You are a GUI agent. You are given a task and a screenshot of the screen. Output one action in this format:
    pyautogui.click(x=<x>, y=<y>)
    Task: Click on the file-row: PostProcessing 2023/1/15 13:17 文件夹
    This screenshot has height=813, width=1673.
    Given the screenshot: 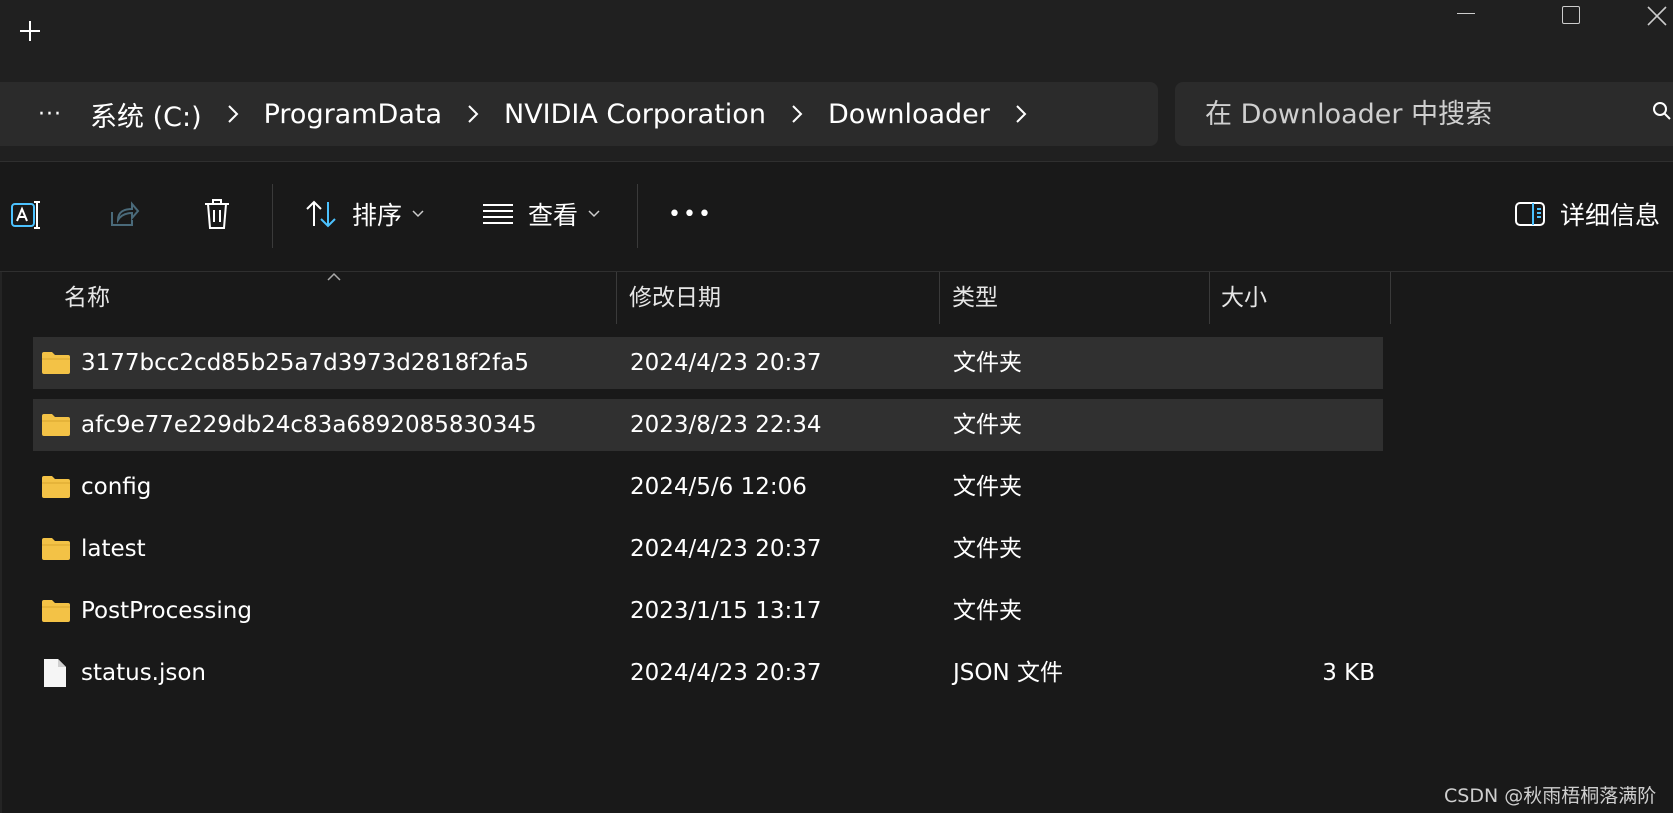 What is the action you would take?
    pyautogui.click(x=708, y=611)
    